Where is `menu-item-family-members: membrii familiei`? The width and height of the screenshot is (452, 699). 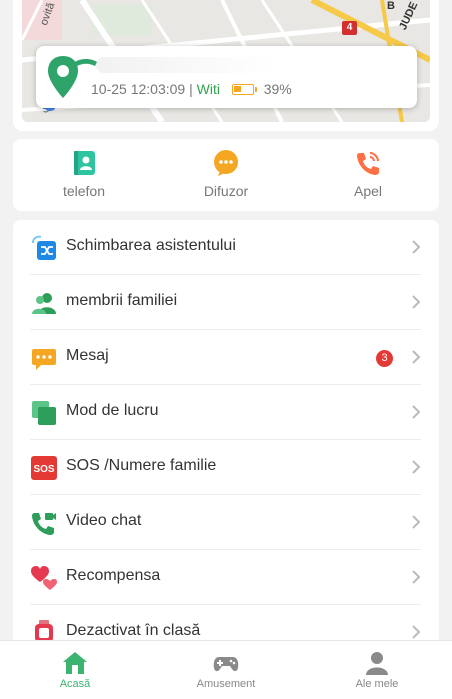 menu-item-family-members: membrii familiei is located at coordinates (225, 302).